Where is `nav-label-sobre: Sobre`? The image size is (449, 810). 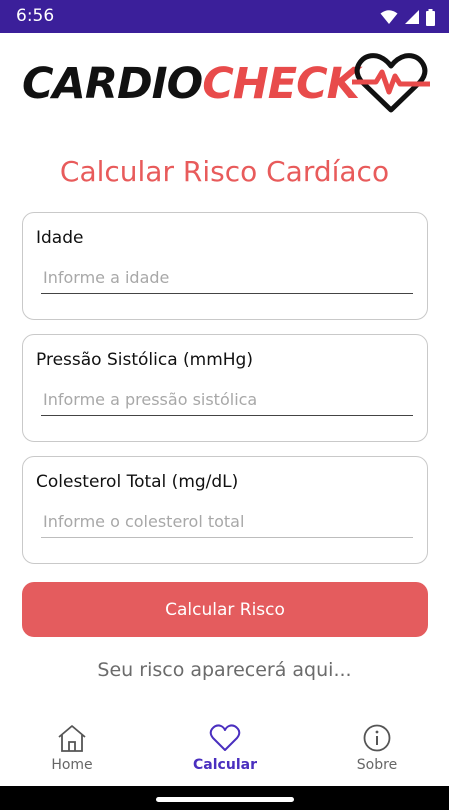
nav-label-sobre: Sobre is located at coordinates (377, 765).